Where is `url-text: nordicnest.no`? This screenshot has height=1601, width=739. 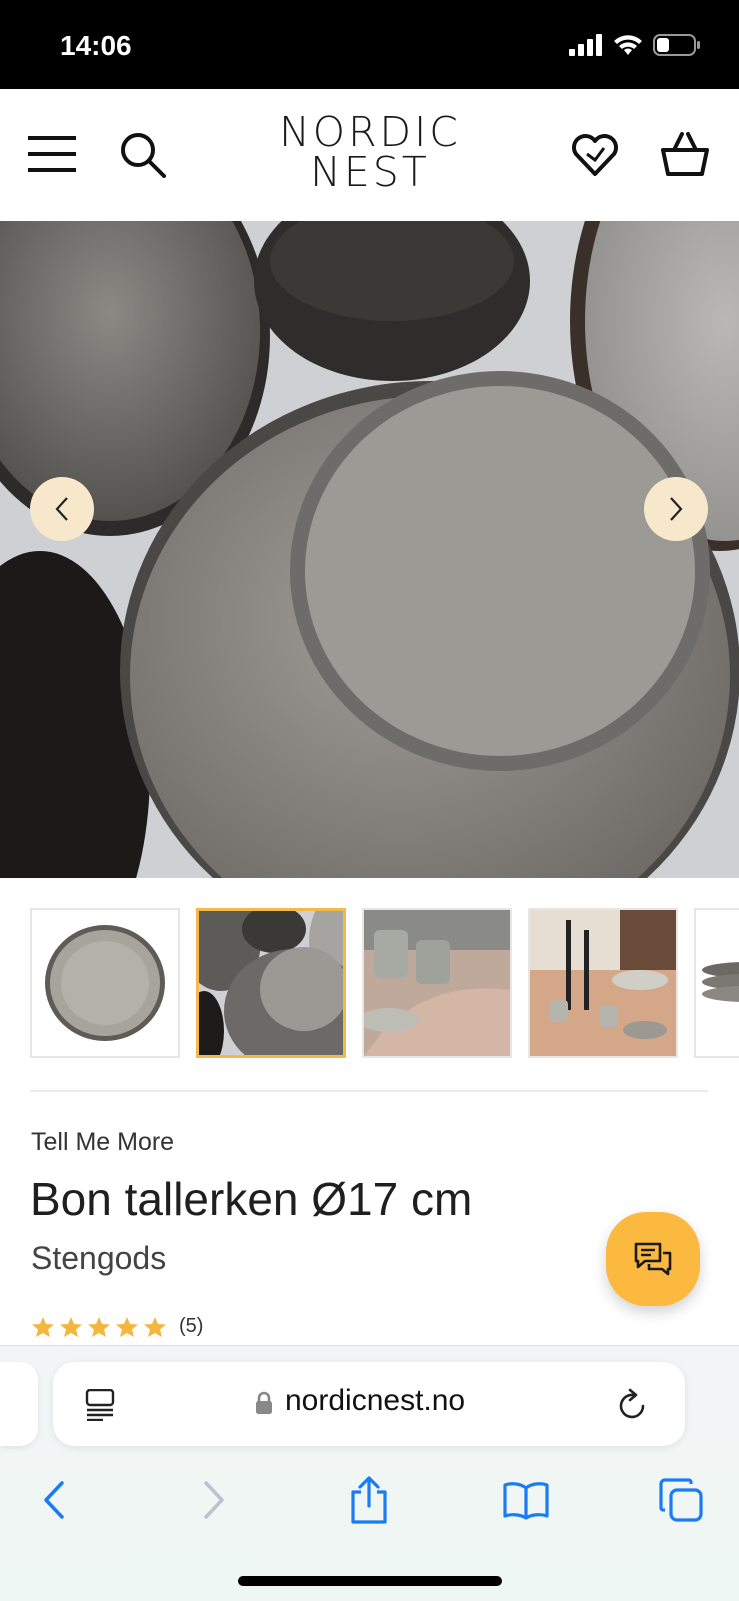 url-text: nordicnest.no is located at coordinates (375, 1400).